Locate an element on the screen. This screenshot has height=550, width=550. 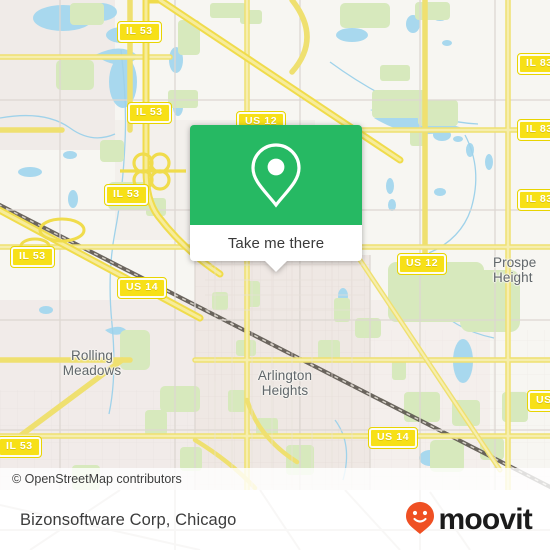
map-pin-icon is located at coordinates (276, 175).